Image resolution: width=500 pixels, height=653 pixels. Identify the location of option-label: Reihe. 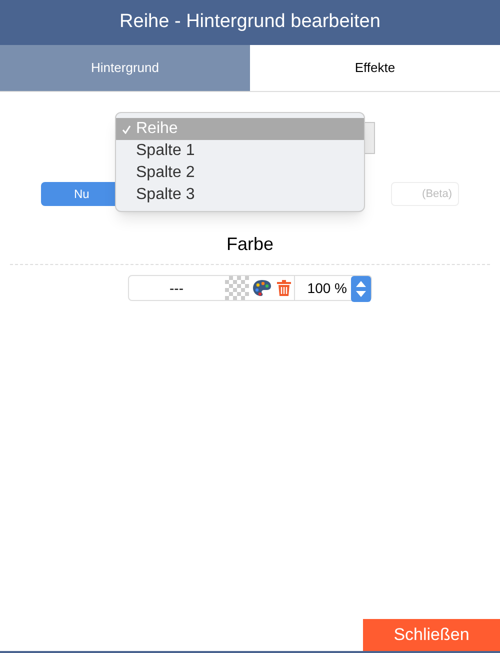
(157, 129).